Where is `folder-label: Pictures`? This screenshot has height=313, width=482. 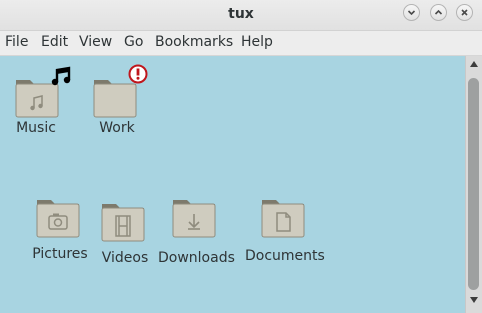
folder-label: Pictures is located at coordinates (60, 254).